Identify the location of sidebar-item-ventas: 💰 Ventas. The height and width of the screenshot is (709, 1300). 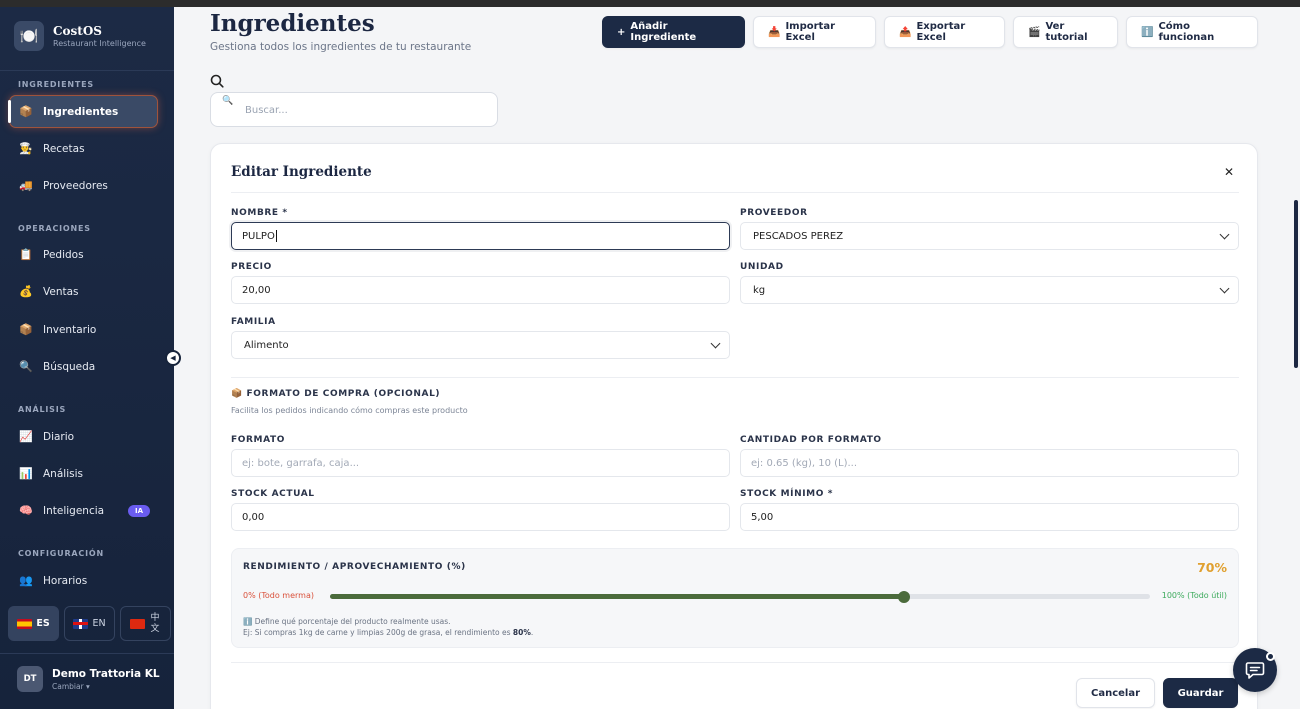
(83, 291).